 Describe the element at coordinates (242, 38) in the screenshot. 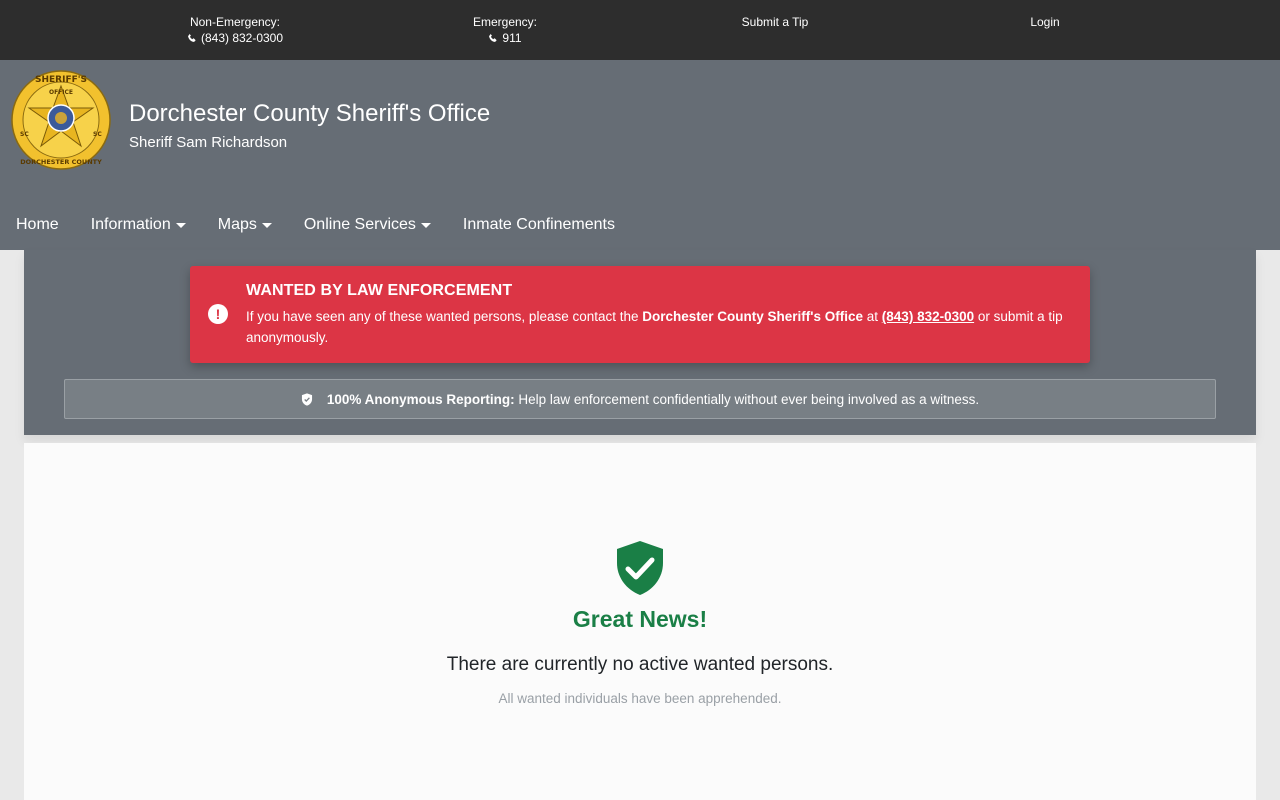

I see `non-emergency-phone: (843) 832-0300` at that location.